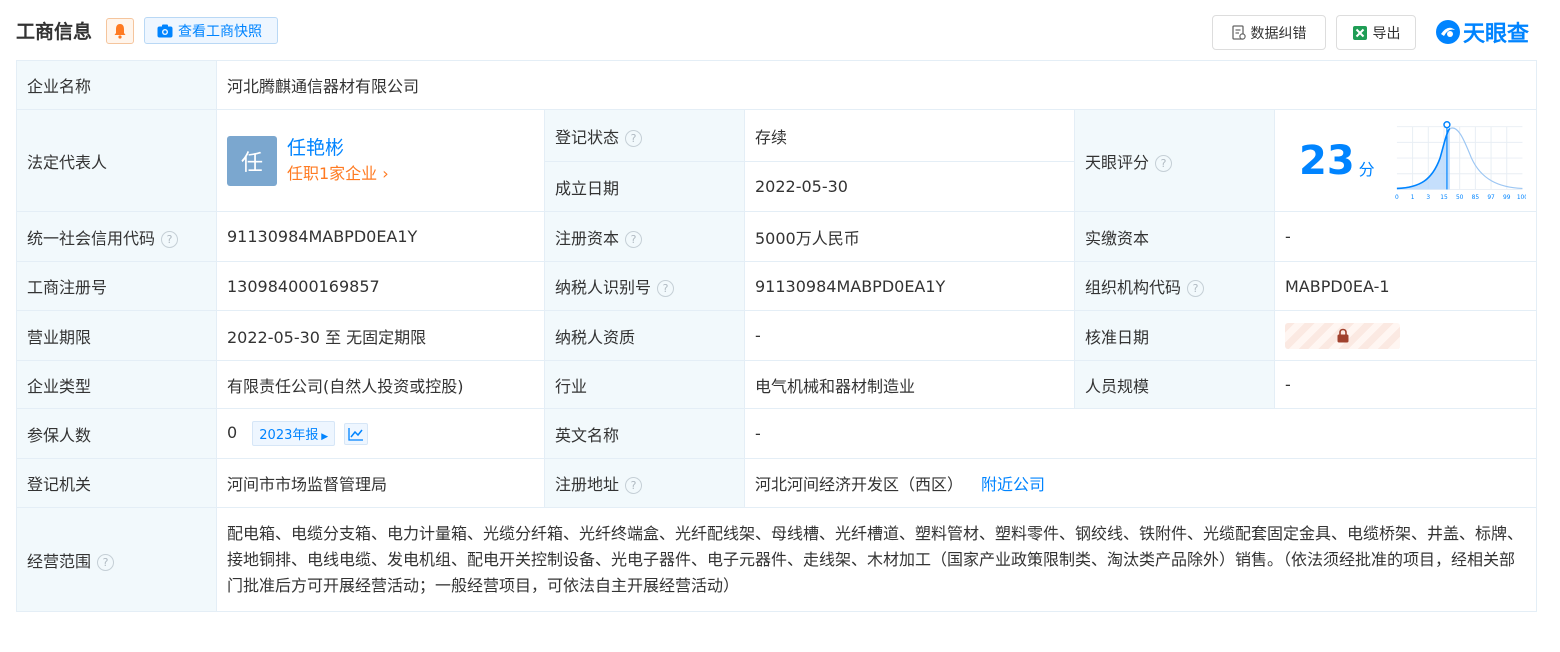  I want to click on legal-rep-label: 法定代表人, so click(116, 160).